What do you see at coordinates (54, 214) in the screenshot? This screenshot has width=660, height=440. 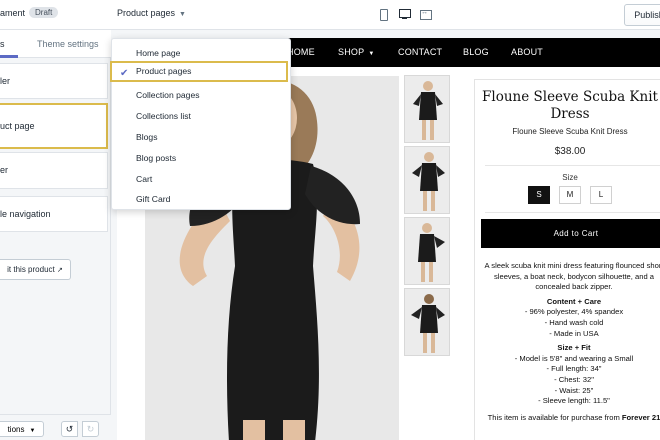 I see `section-mobile-navigation: le navigation` at bounding box center [54, 214].